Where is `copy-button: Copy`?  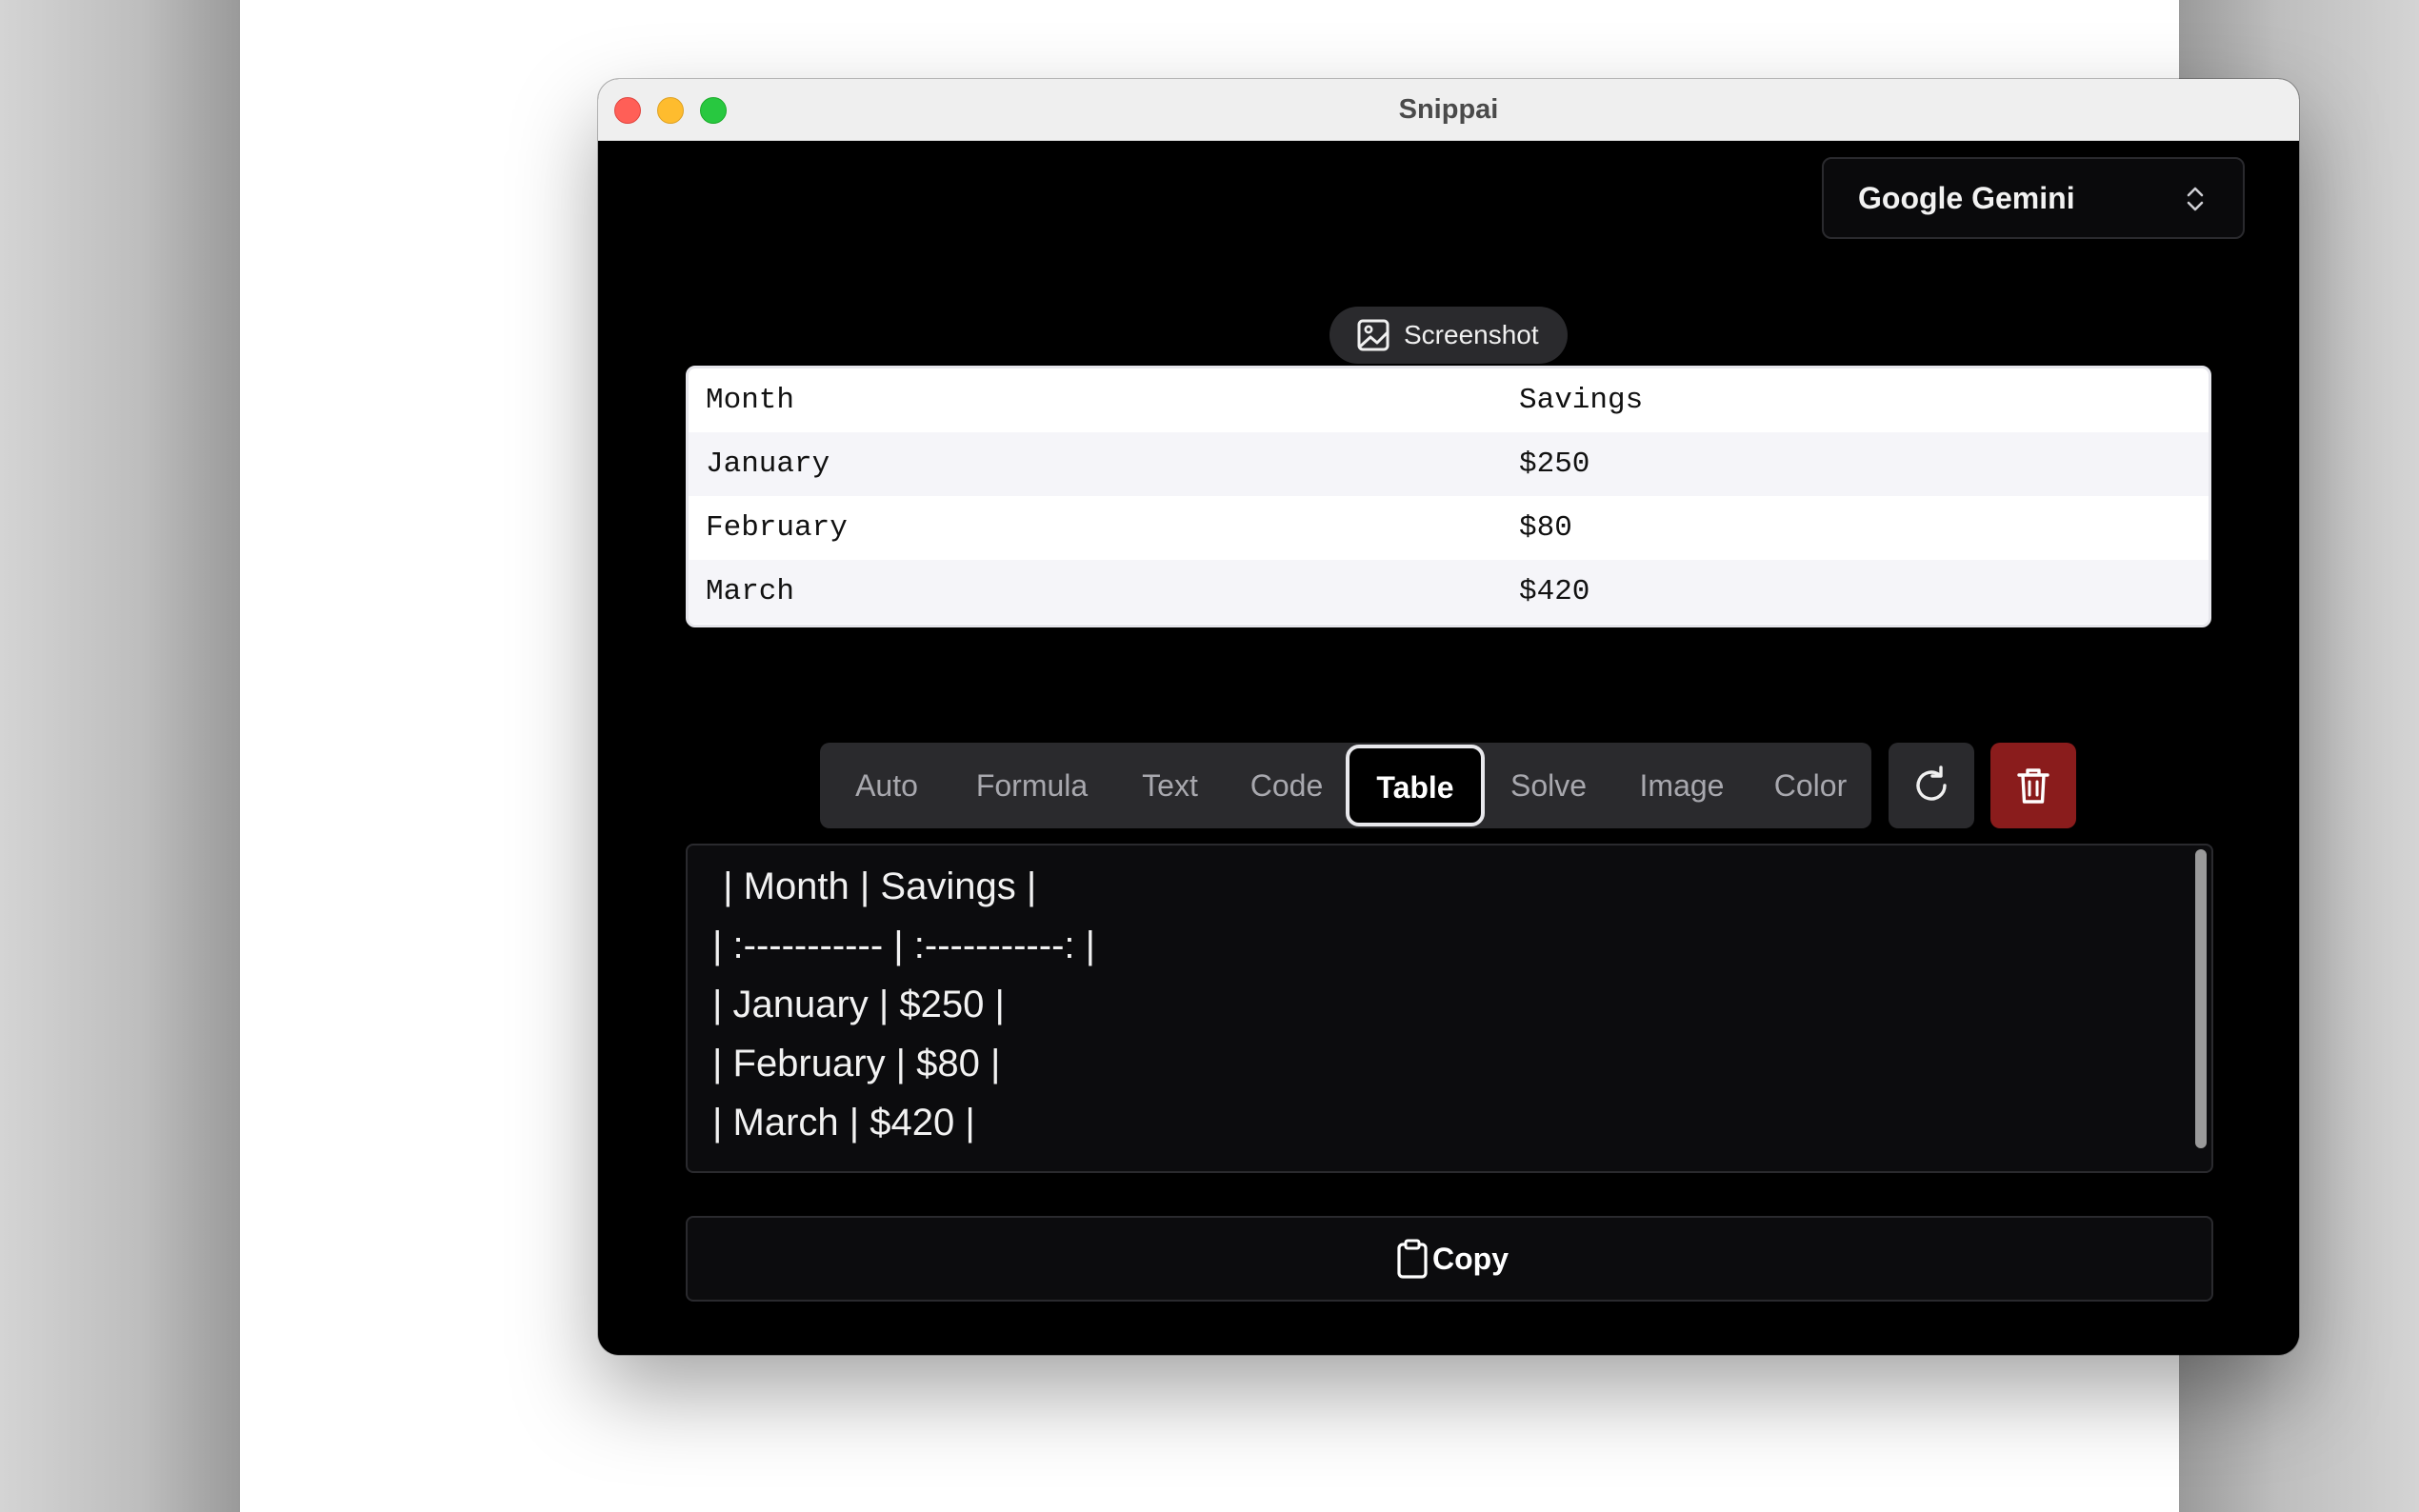 copy-button: Copy is located at coordinates (1449, 1259).